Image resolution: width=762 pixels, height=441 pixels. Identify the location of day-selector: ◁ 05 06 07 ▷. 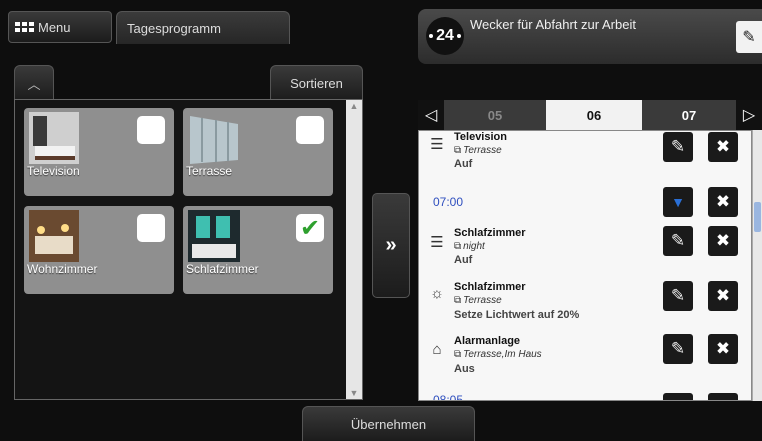
(590, 115).